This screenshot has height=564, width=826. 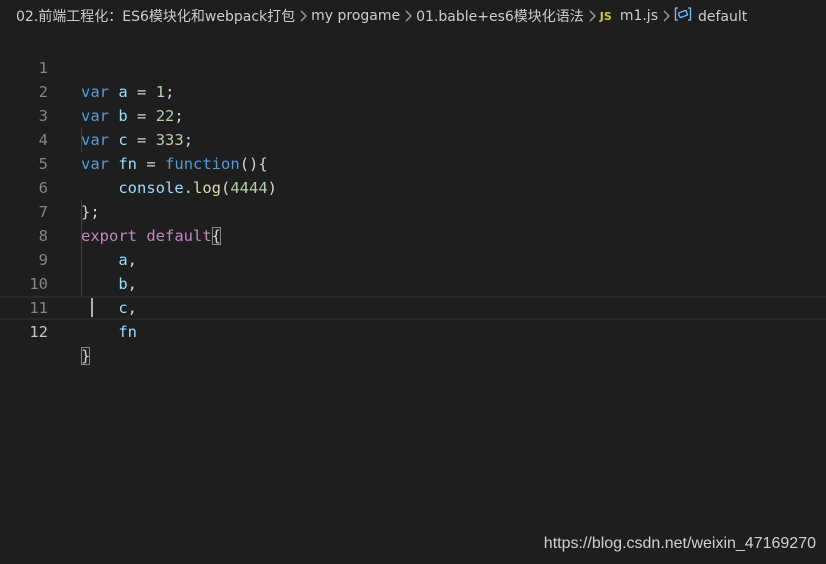 What do you see at coordinates (413, 258) in the screenshot?
I see `code-line: 9 b,` at bounding box center [413, 258].